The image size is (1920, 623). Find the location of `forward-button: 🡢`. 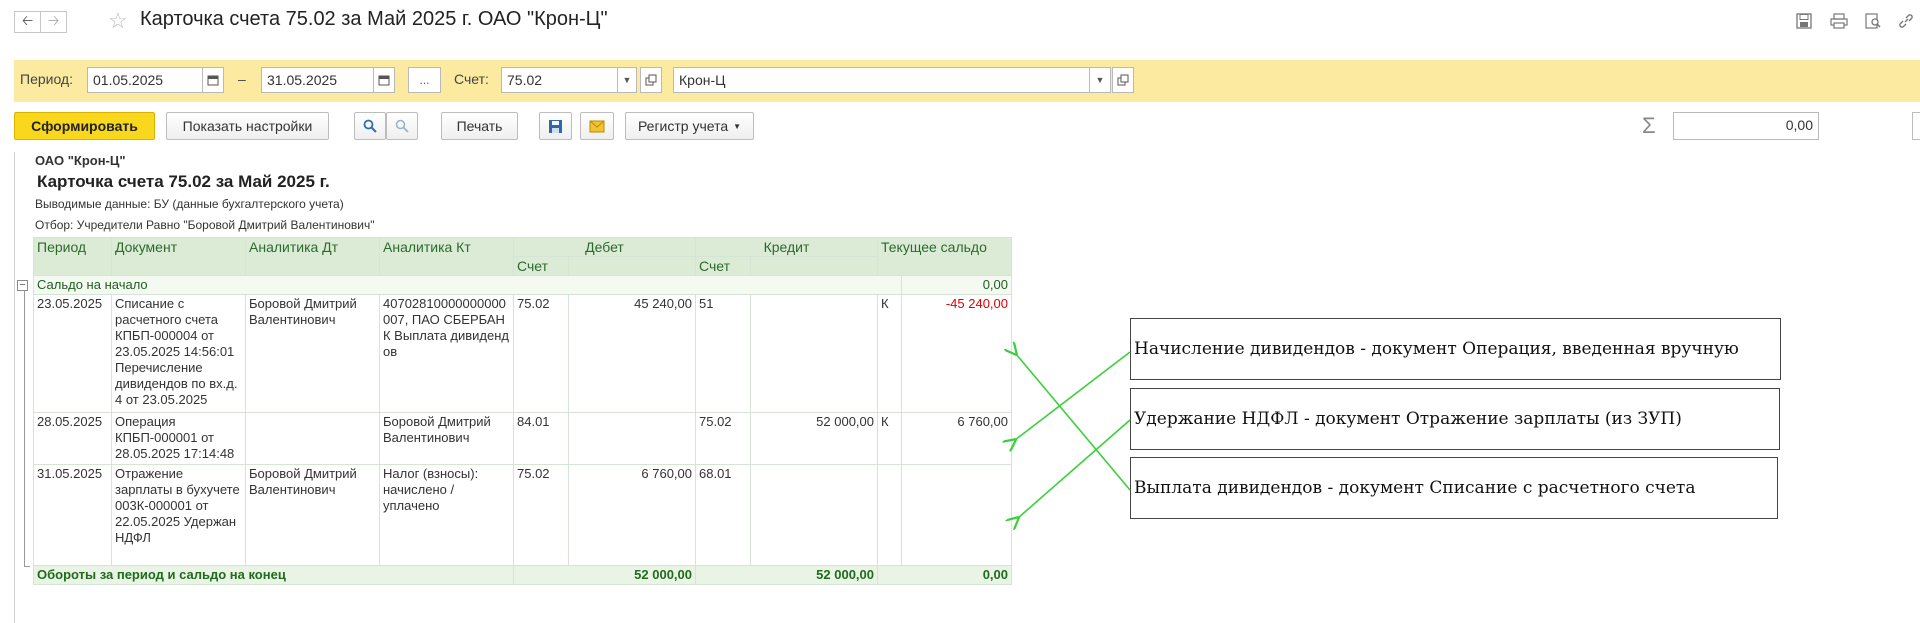

forward-button: 🡢 is located at coordinates (53, 22).